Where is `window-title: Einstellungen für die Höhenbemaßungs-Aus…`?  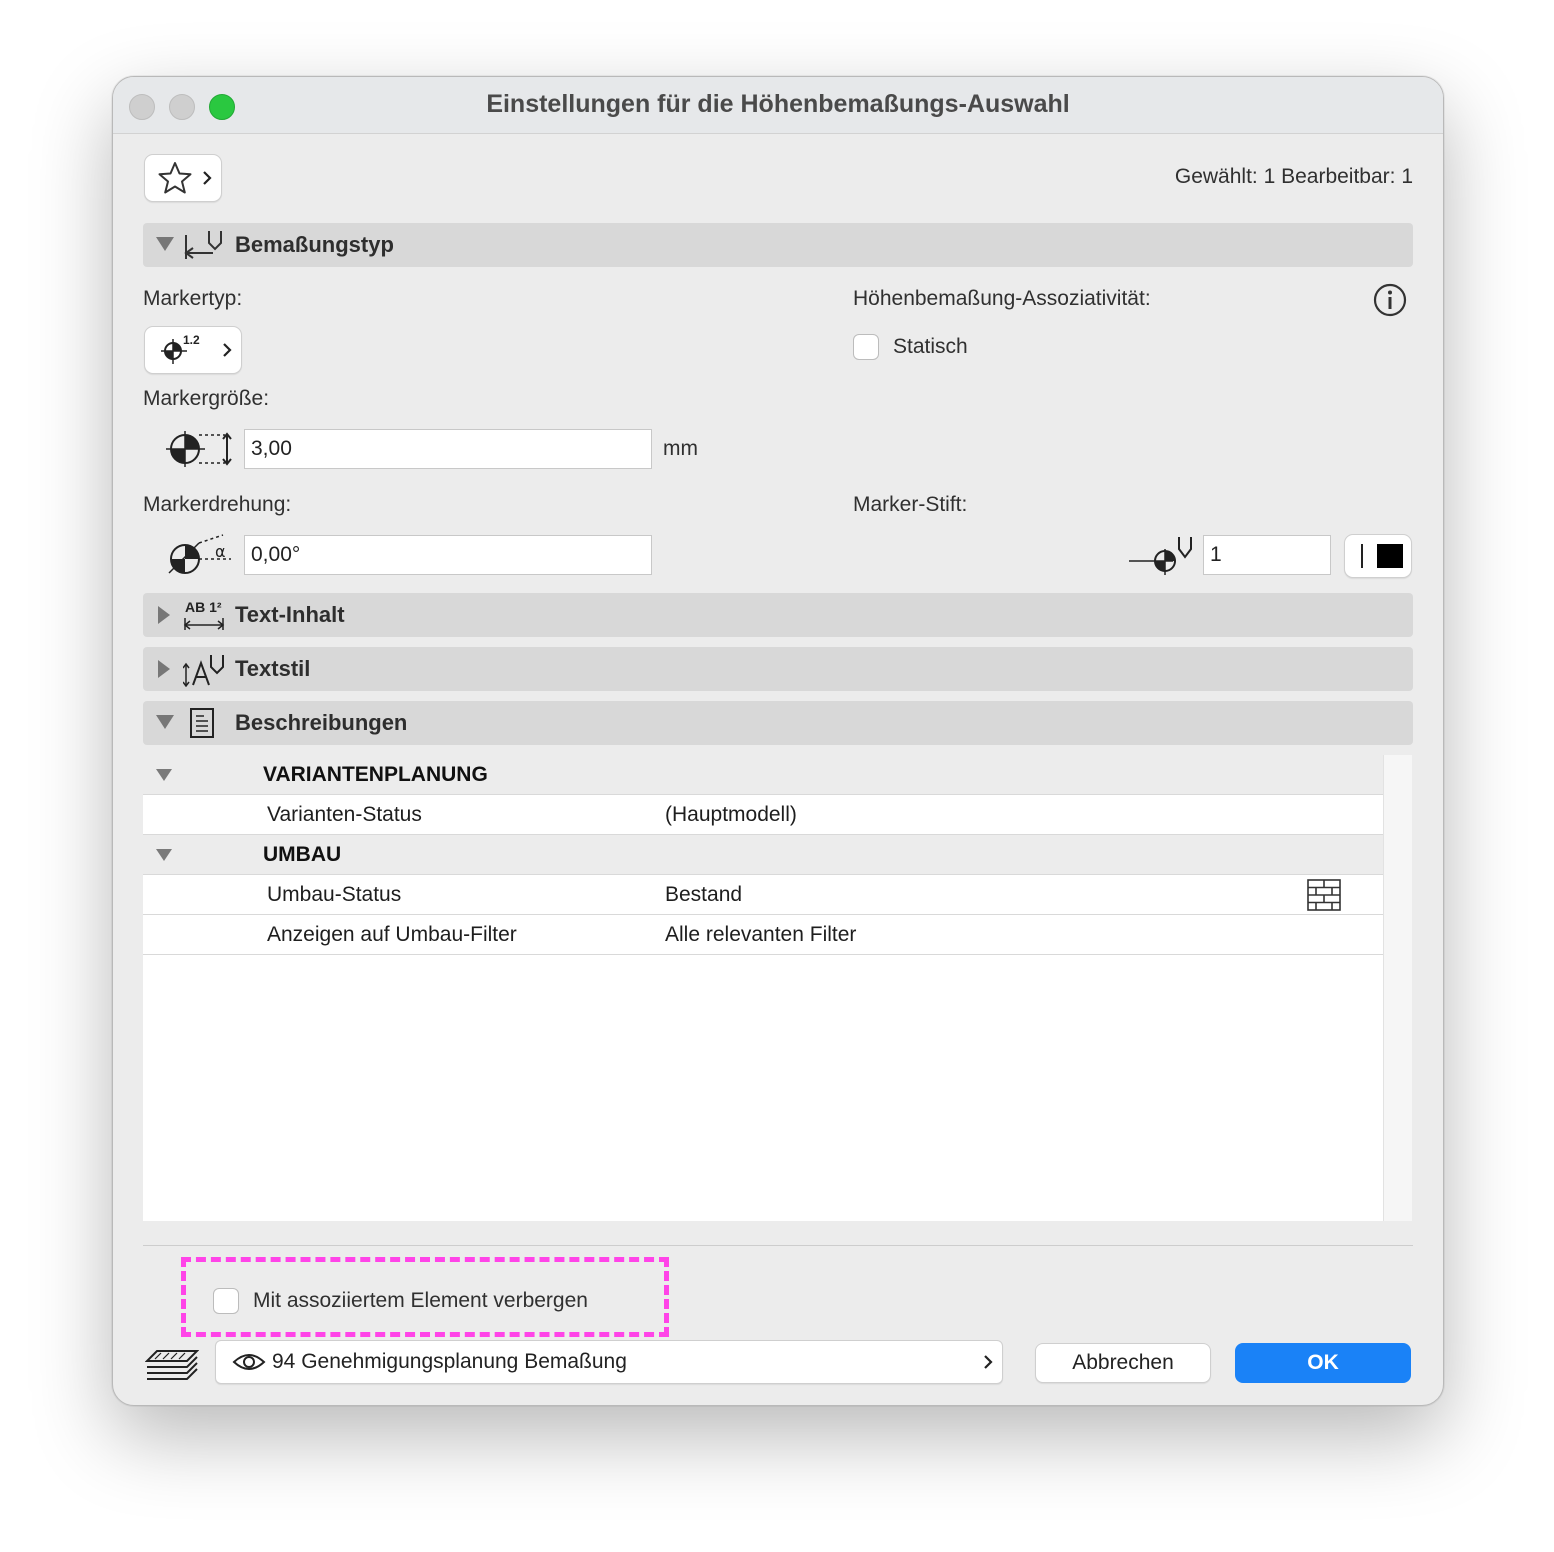
window-title: Einstellungen für die Höhenbemaßungs-Aus… is located at coordinates (778, 104).